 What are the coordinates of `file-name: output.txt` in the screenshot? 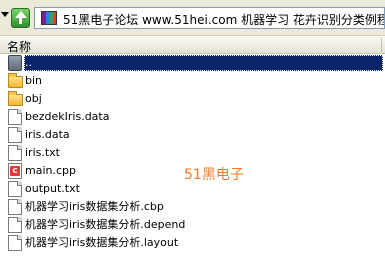 It's located at (52, 188).